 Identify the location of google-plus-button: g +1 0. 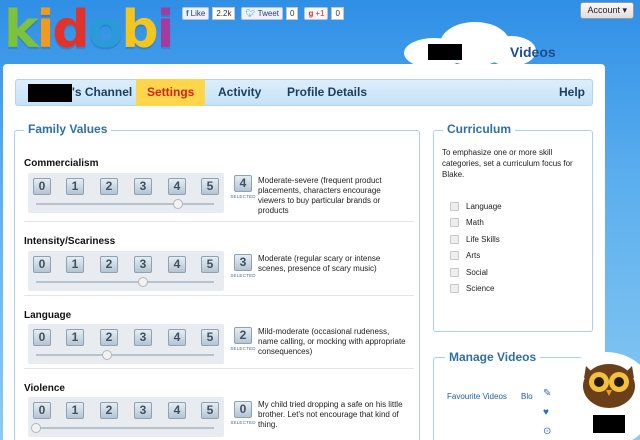
(324, 13).